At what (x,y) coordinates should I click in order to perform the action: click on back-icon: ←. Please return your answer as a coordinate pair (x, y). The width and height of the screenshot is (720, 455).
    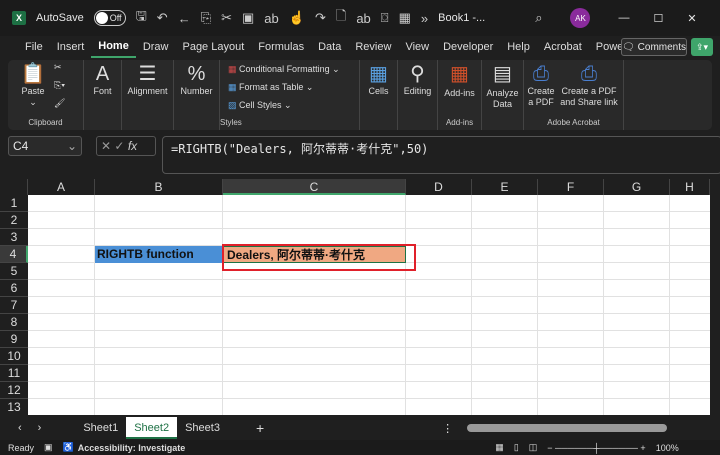
    Looking at the image, I should click on (184, 18).